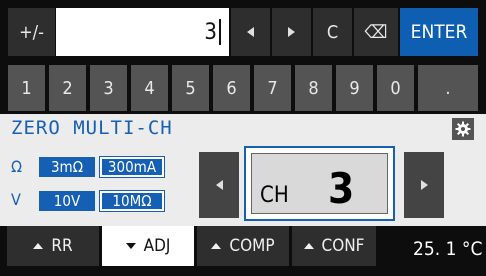  Describe the element at coordinates (231, 88) in the screenshot. I see `digit-key-6: 6` at that location.